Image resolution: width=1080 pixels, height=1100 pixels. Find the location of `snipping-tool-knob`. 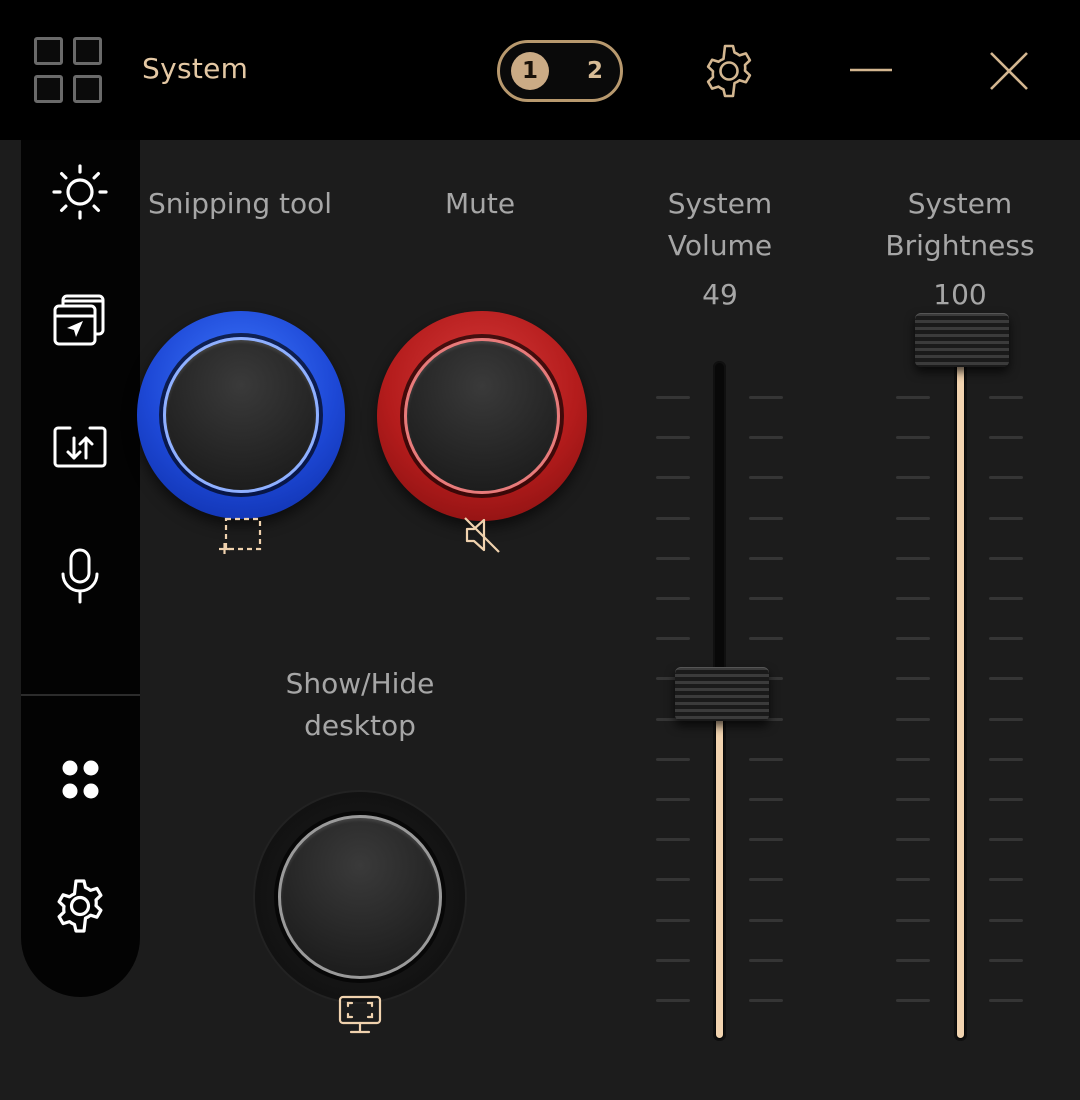

snipping-tool-knob is located at coordinates (241, 415).